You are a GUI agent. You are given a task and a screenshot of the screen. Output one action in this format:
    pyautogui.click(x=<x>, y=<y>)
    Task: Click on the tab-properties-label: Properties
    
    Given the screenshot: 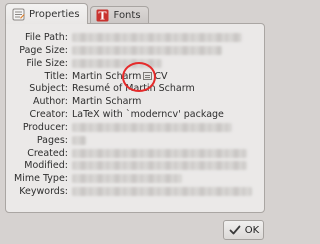 What is the action you would take?
    pyautogui.click(x=54, y=14)
    